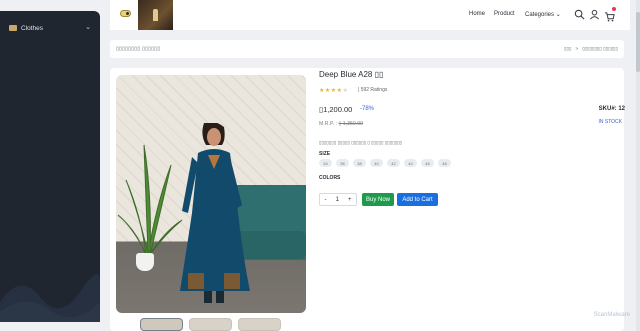 The width and height of the screenshot is (640, 331). I want to click on search-icon, so click(579, 14).